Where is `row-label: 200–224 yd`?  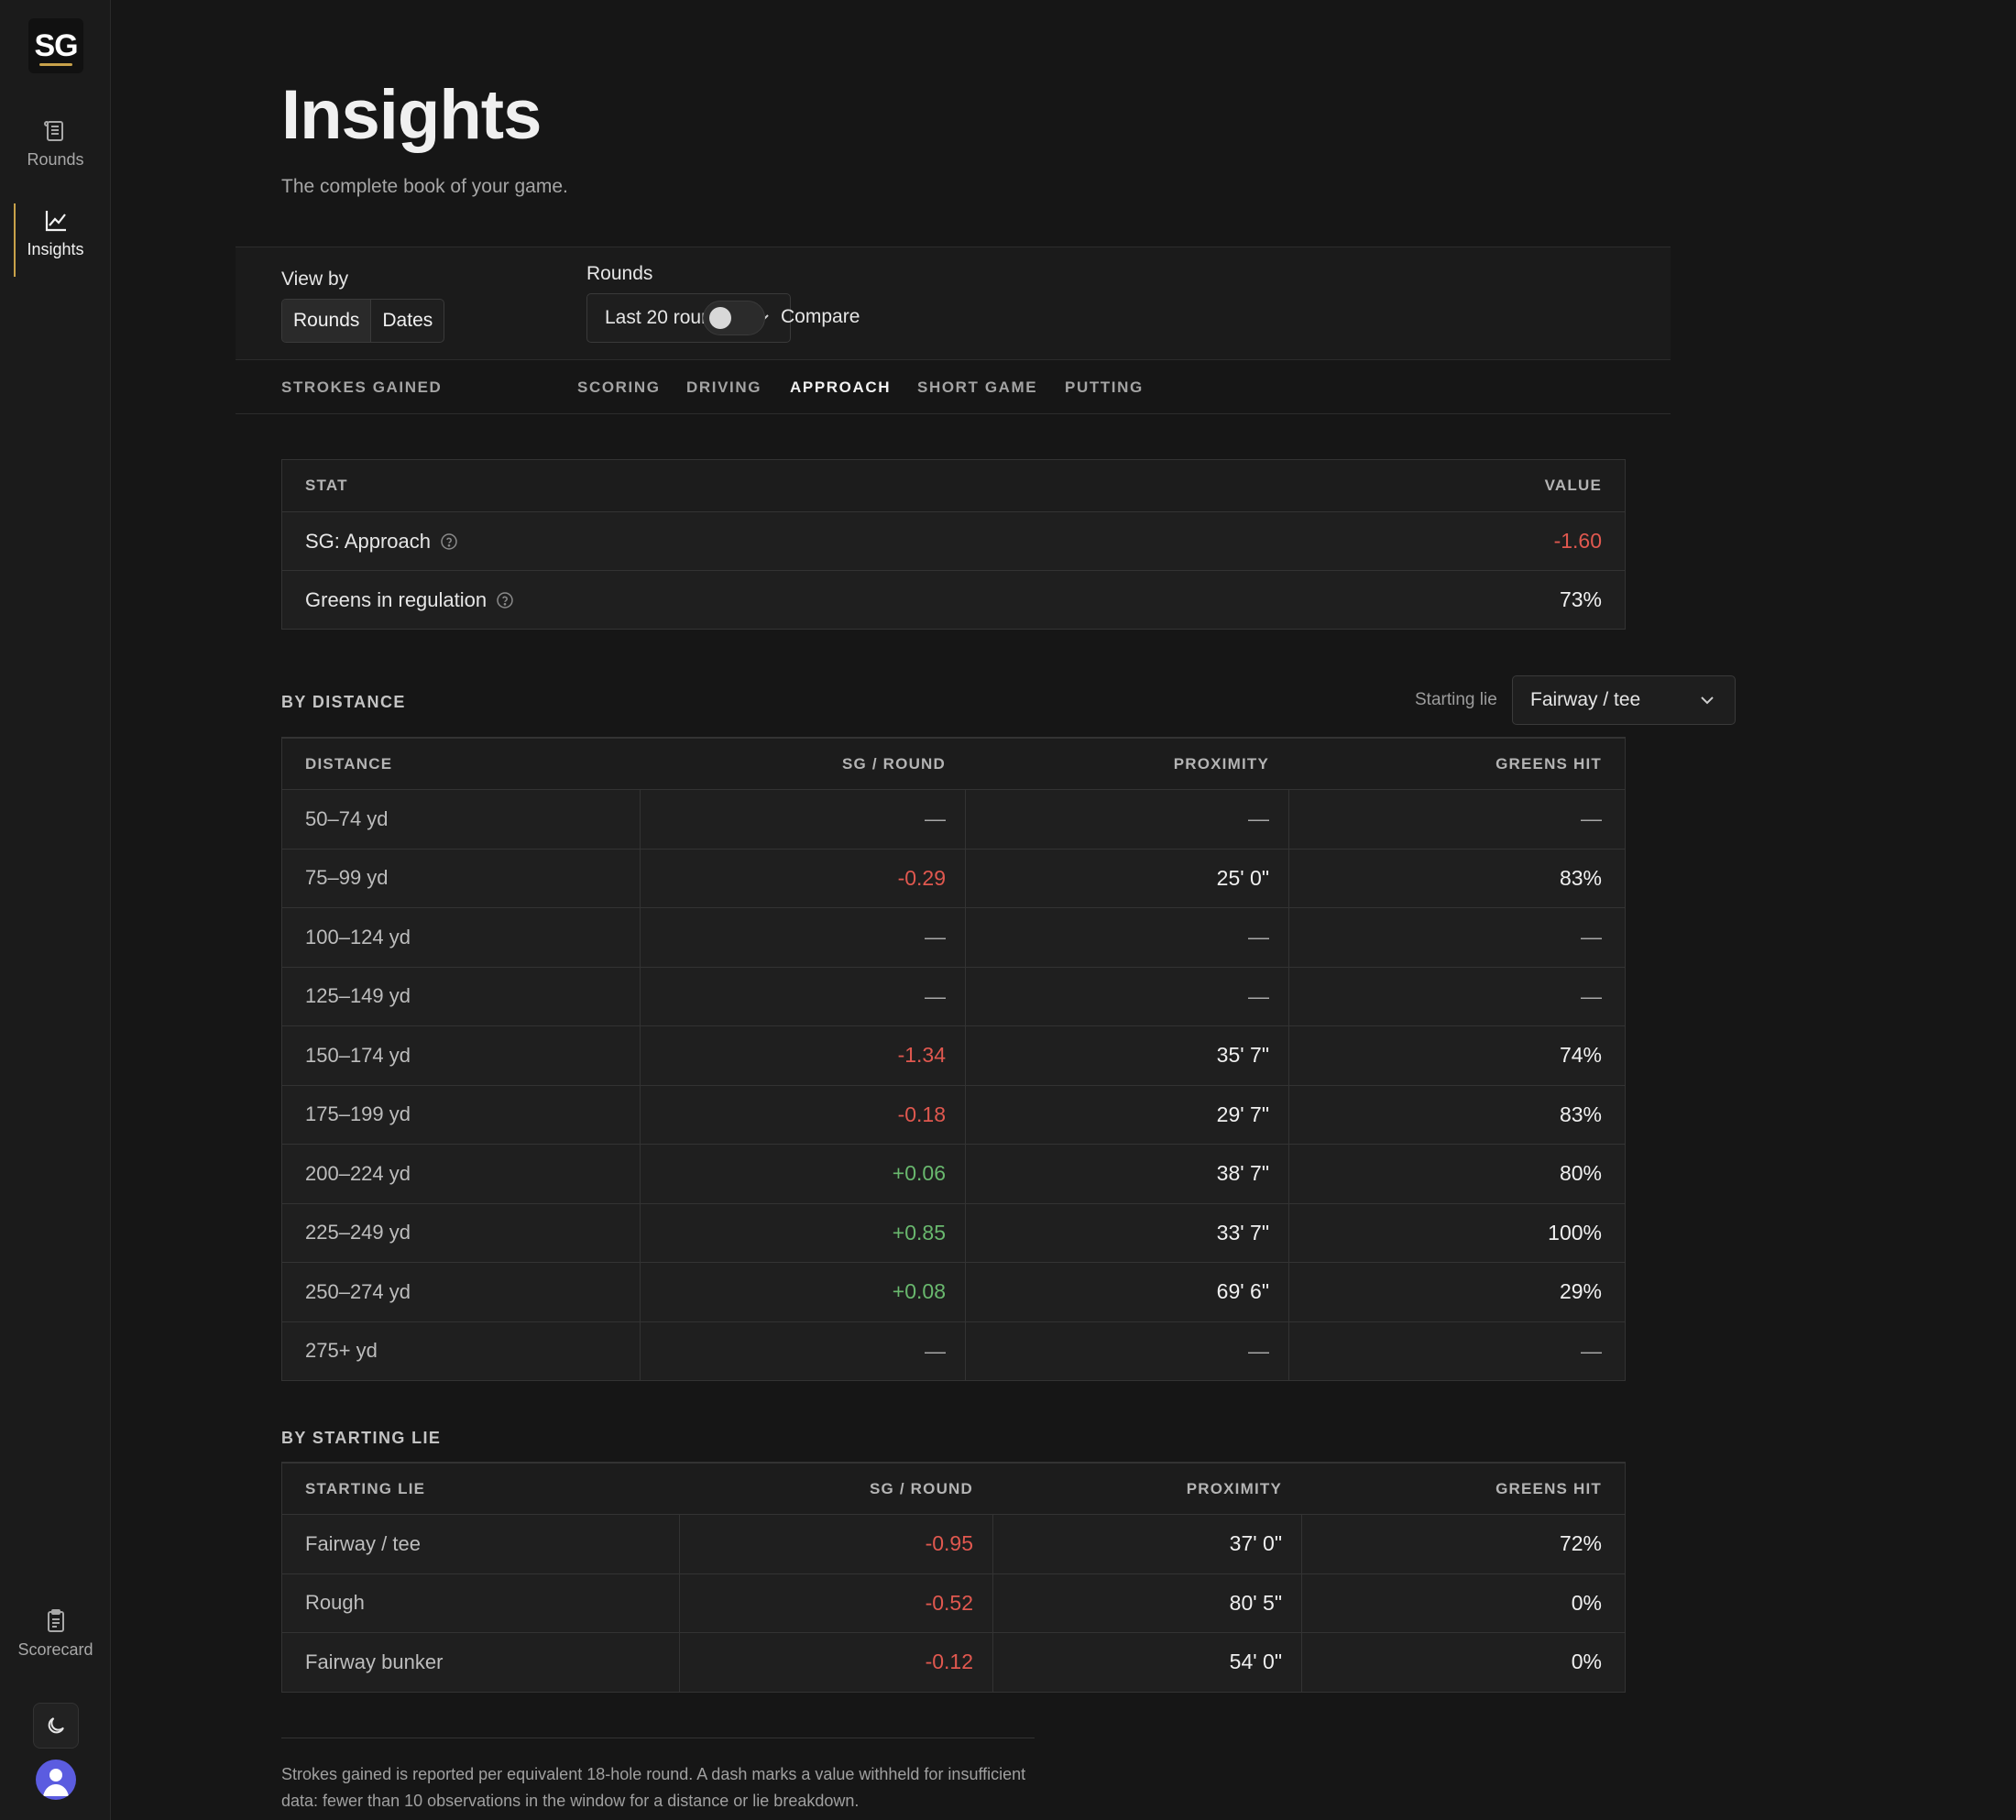 row-label: 200–224 yd is located at coordinates (358, 1173).